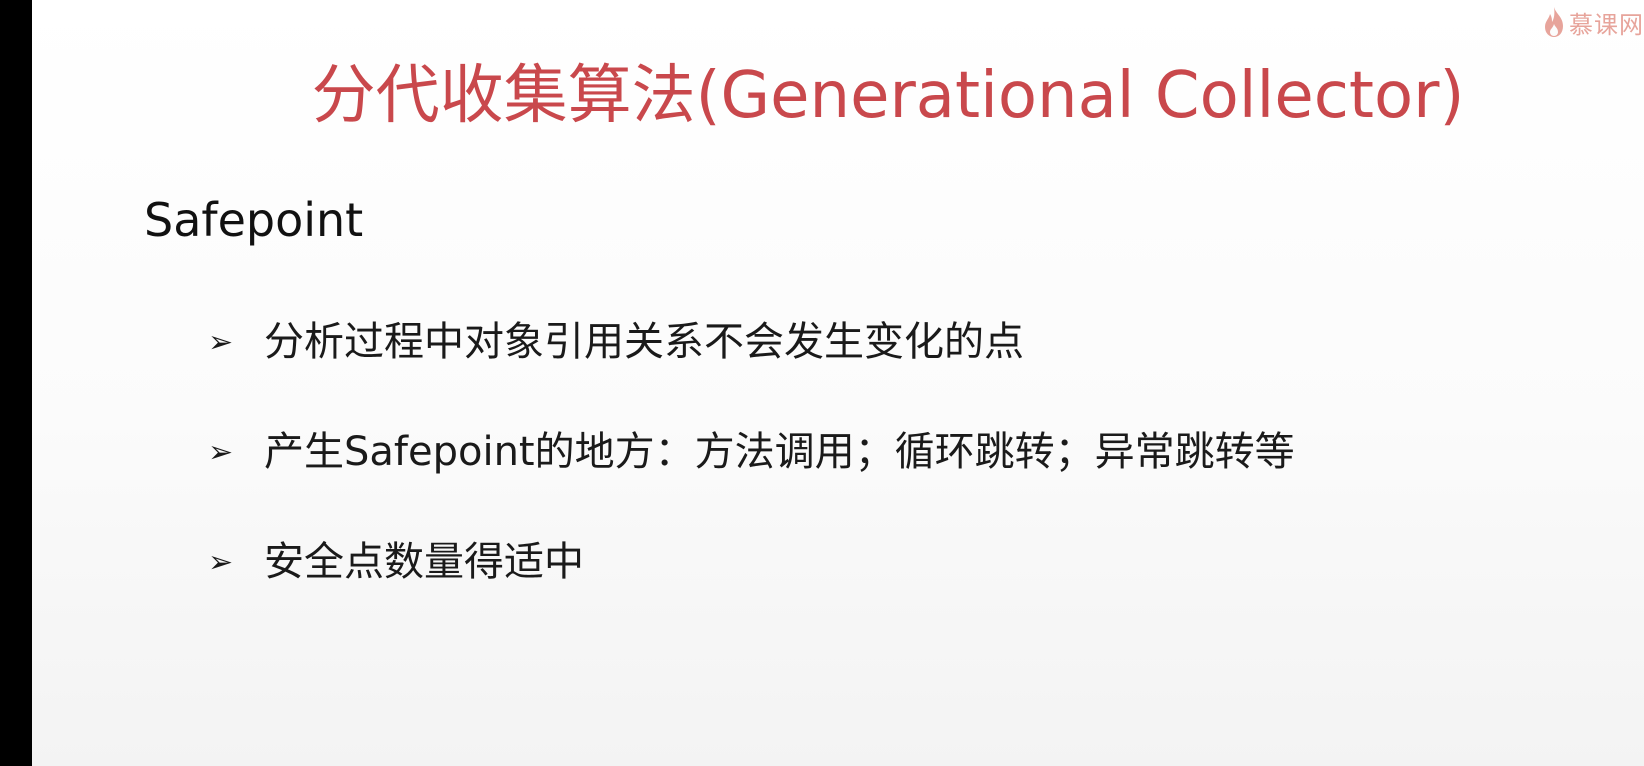 The image size is (1644, 766). Describe the element at coordinates (254, 220) in the screenshot. I see `slide-subtitle: Safepoint` at that location.